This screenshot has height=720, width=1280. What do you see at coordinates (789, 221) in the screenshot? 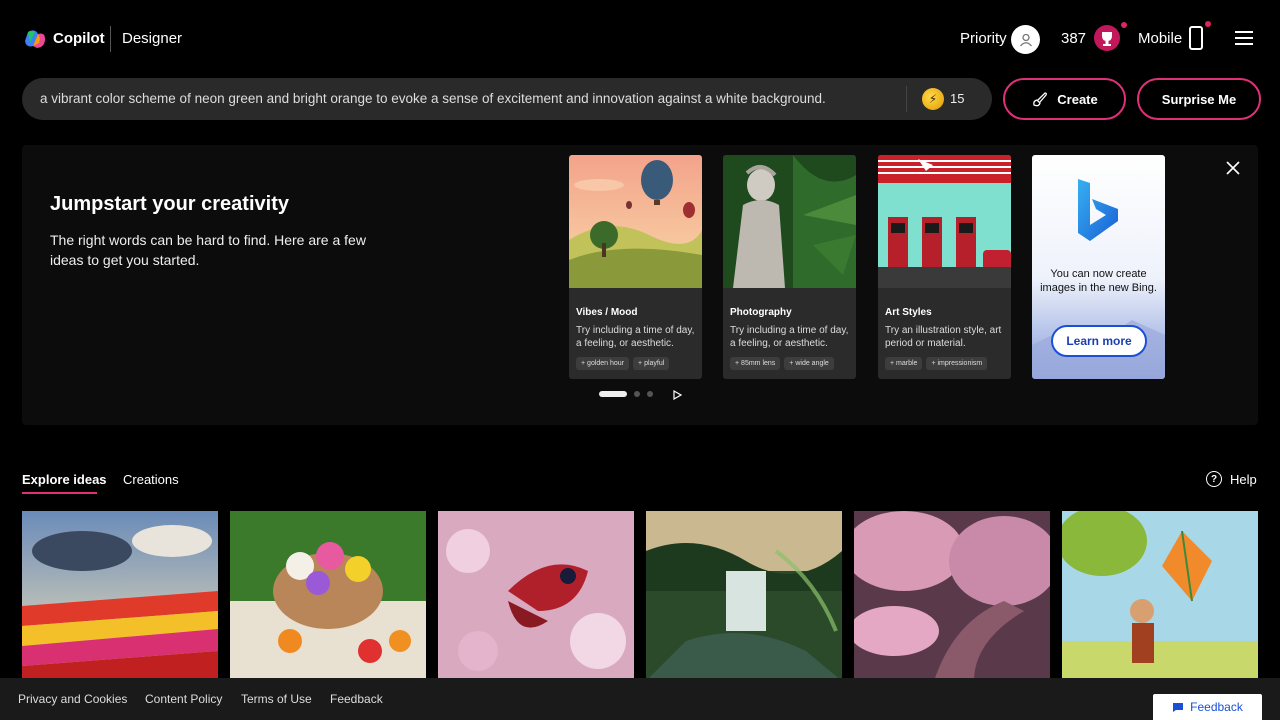
I see `statue-plants-image` at bounding box center [789, 221].